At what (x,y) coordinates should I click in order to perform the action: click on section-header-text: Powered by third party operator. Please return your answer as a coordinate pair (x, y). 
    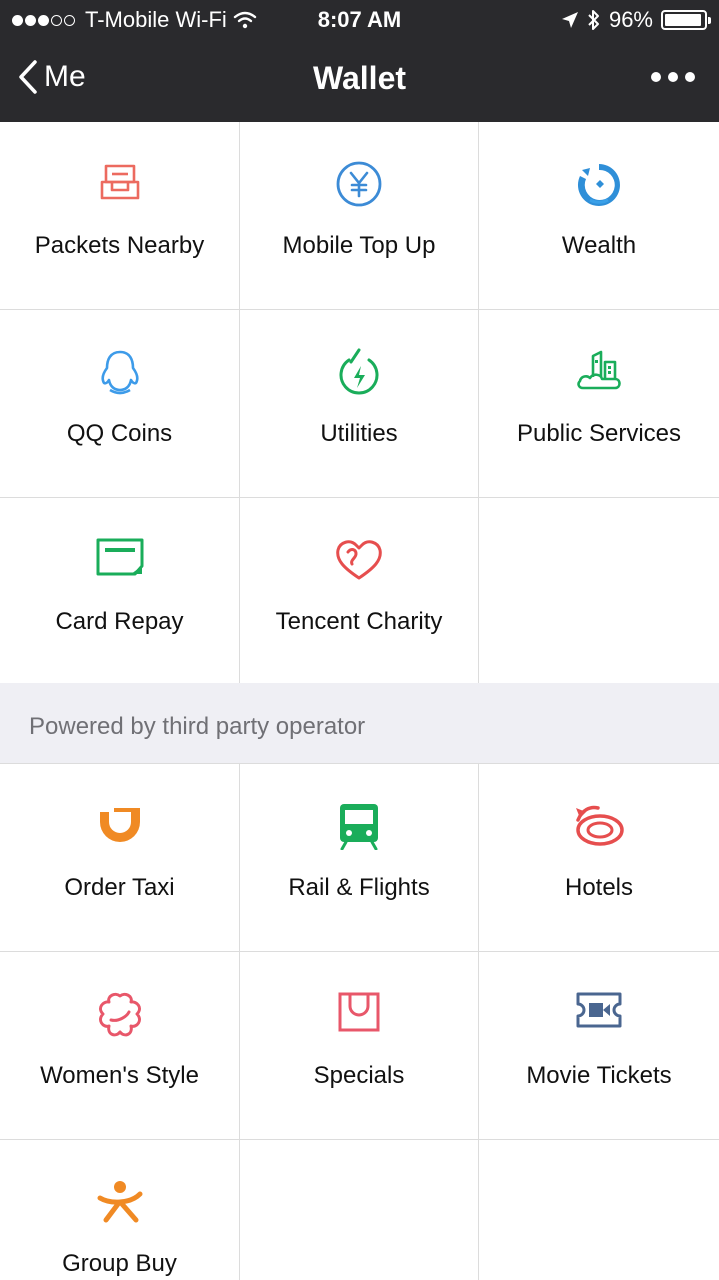
    Looking at the image, I should click on (197, 726).